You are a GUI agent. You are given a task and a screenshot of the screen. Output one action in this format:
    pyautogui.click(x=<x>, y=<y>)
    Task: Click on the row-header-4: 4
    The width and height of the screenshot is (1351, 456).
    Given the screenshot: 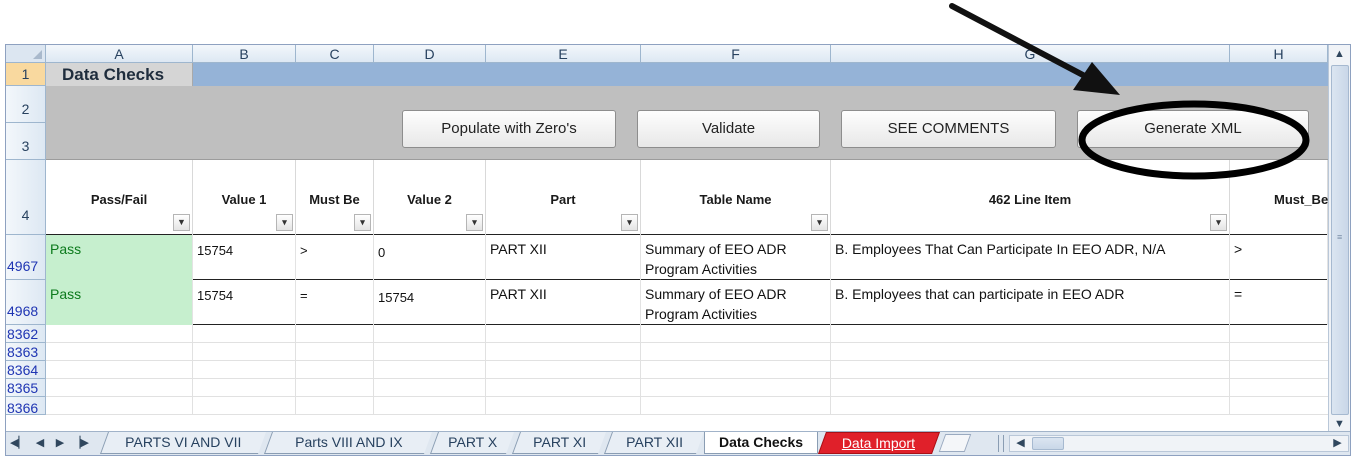 What is the action you would take?
    pyautogui.click(x=26, y=197)
    